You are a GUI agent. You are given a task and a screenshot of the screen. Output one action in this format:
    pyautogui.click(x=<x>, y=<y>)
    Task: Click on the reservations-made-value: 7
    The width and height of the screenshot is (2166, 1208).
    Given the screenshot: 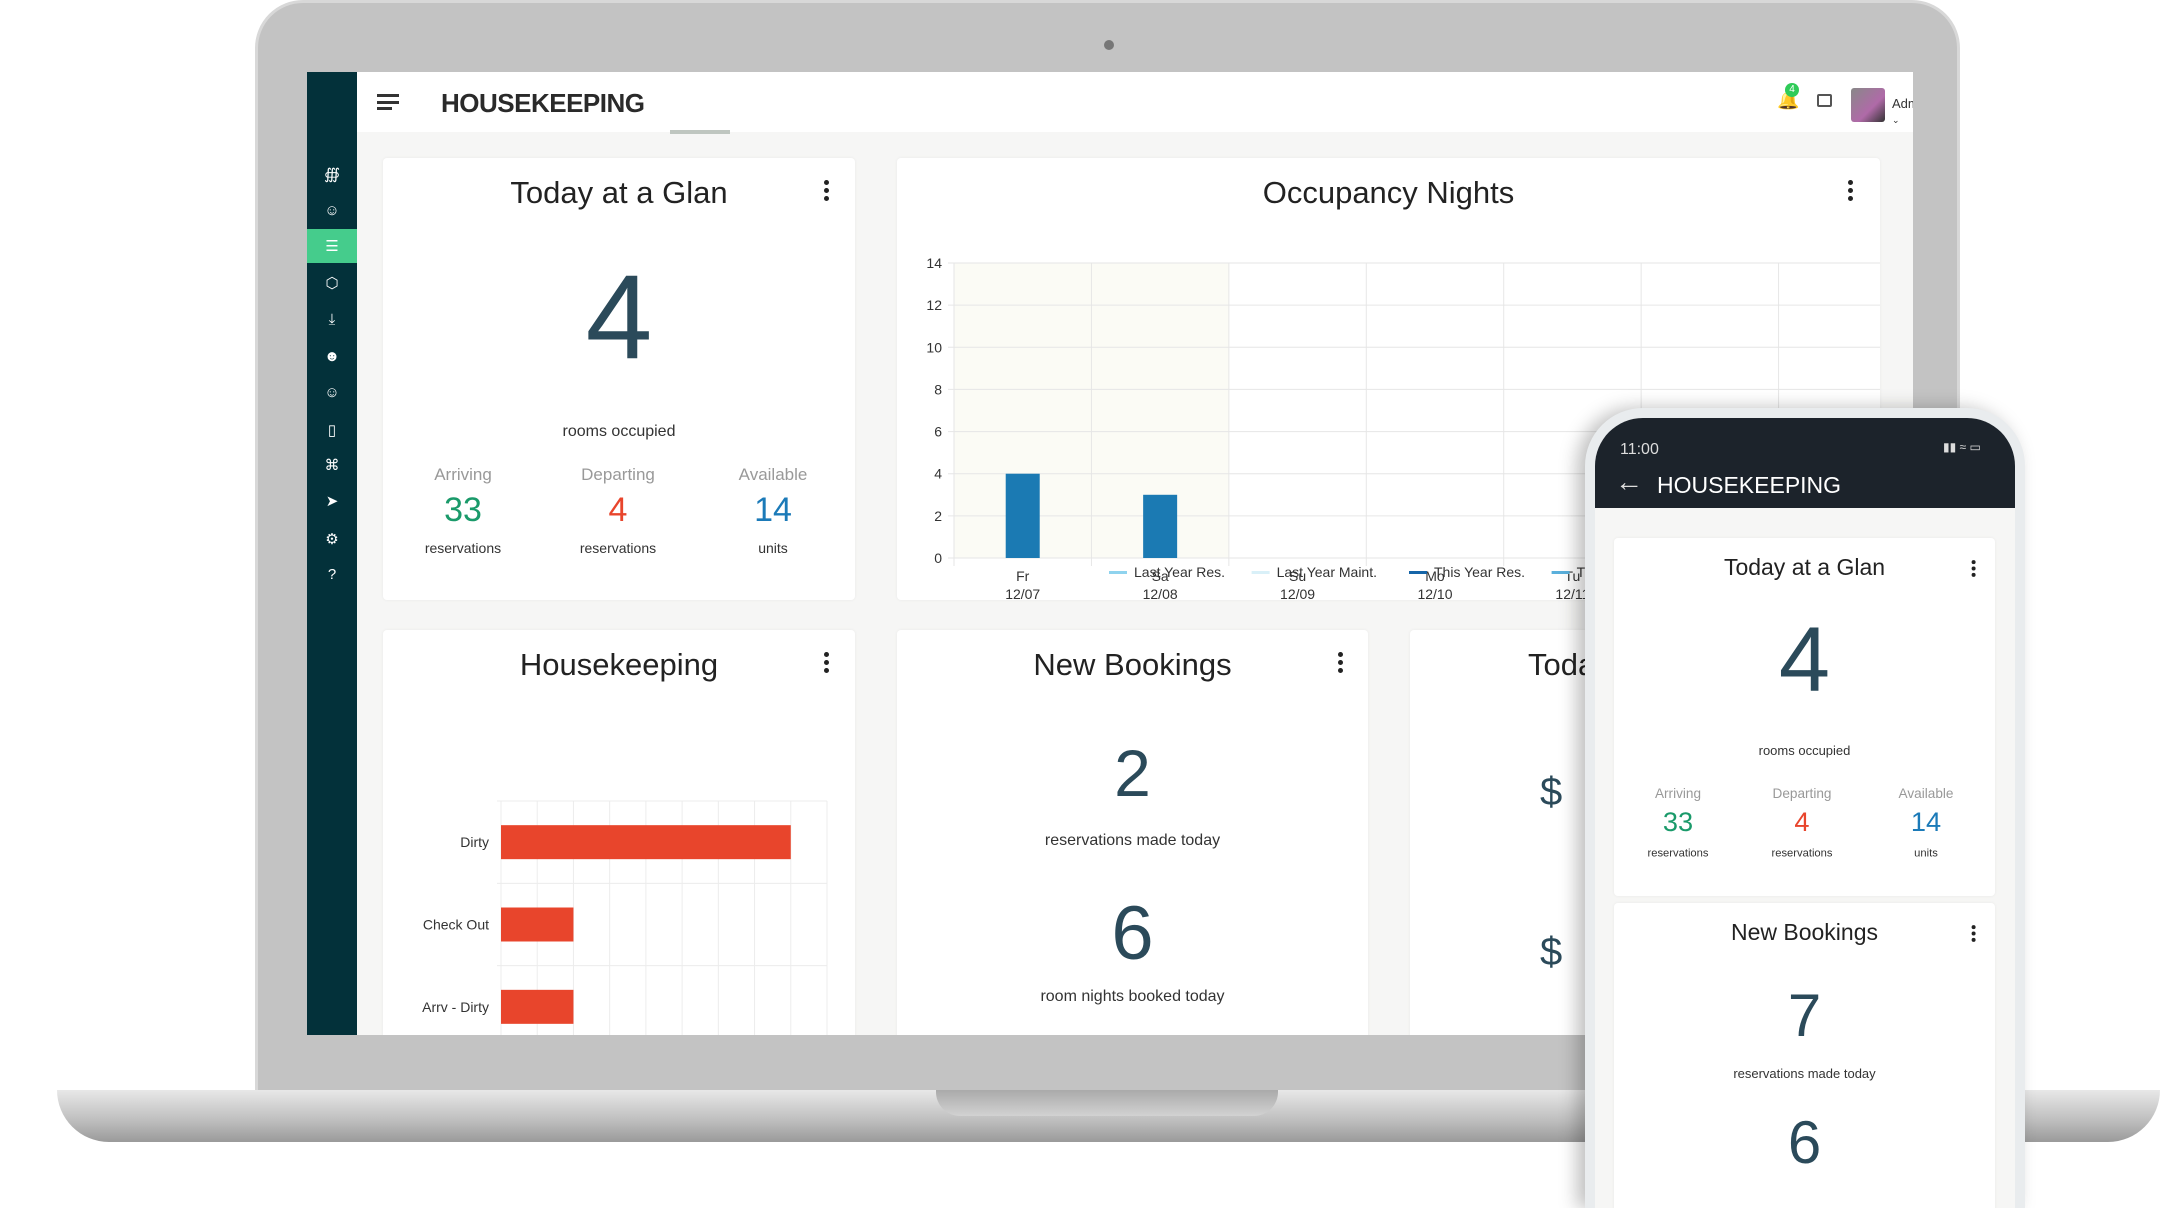 What is the action you would take?
    pyautogui.click(x=1804, y=1015)
    